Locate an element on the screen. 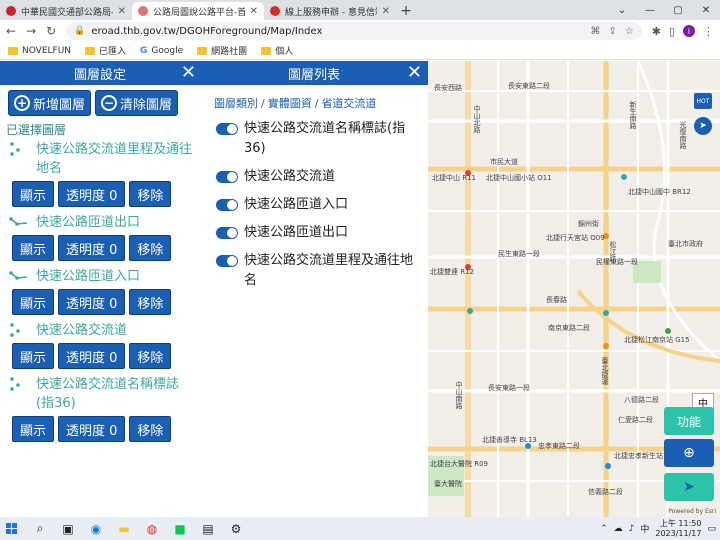 This screenshot has width=720, height=540. browser-tab-2: 公路局圖說公路平台-首台 ✕ is located at coordinates (198, 11).